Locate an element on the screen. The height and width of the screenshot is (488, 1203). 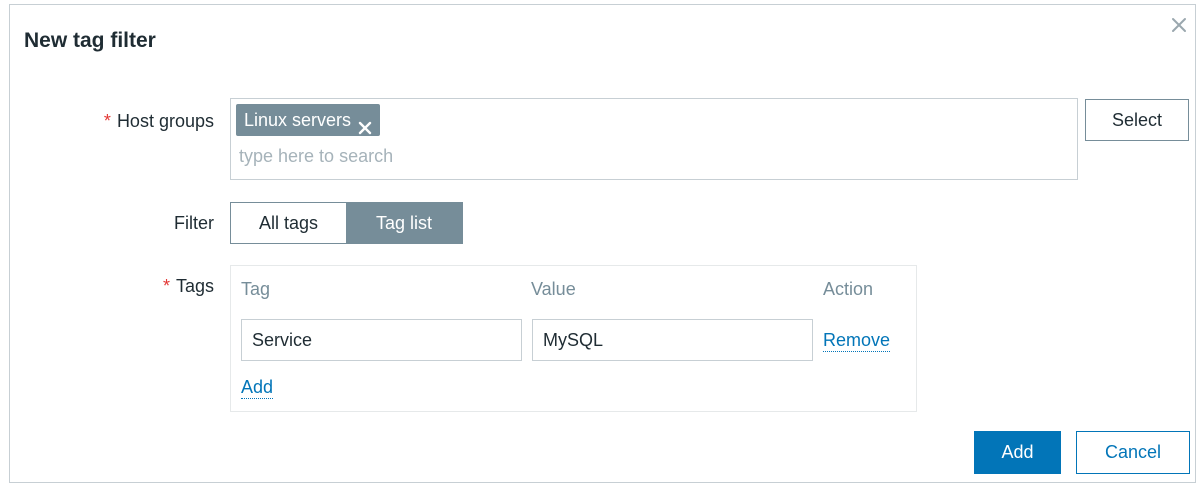
host-groups-search-input is located at coordinates (649, 156).